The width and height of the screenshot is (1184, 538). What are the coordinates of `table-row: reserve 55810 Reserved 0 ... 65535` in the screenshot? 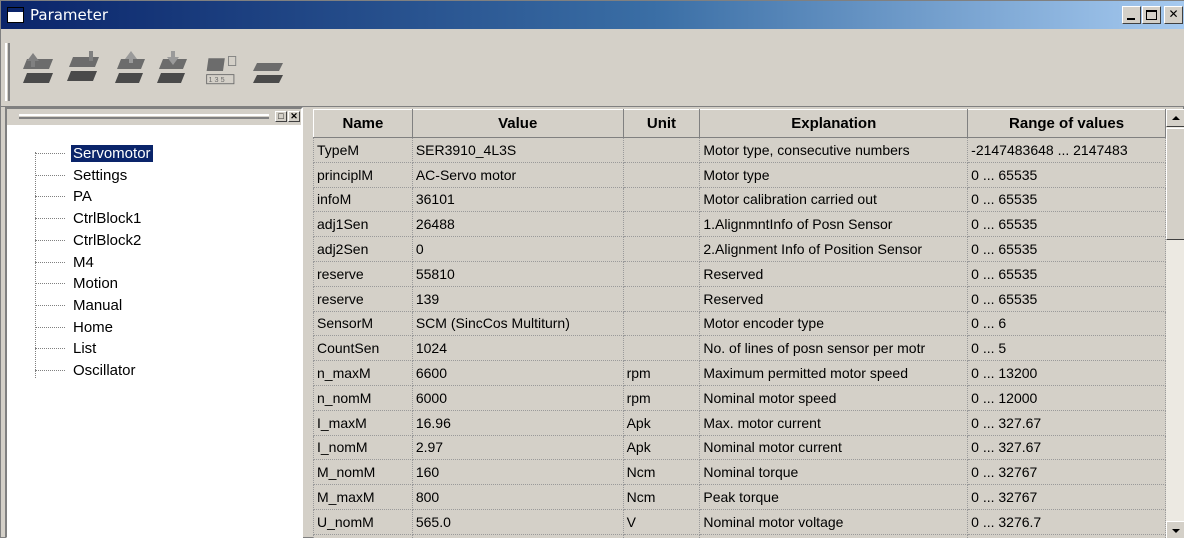 It's located at (739, 273).